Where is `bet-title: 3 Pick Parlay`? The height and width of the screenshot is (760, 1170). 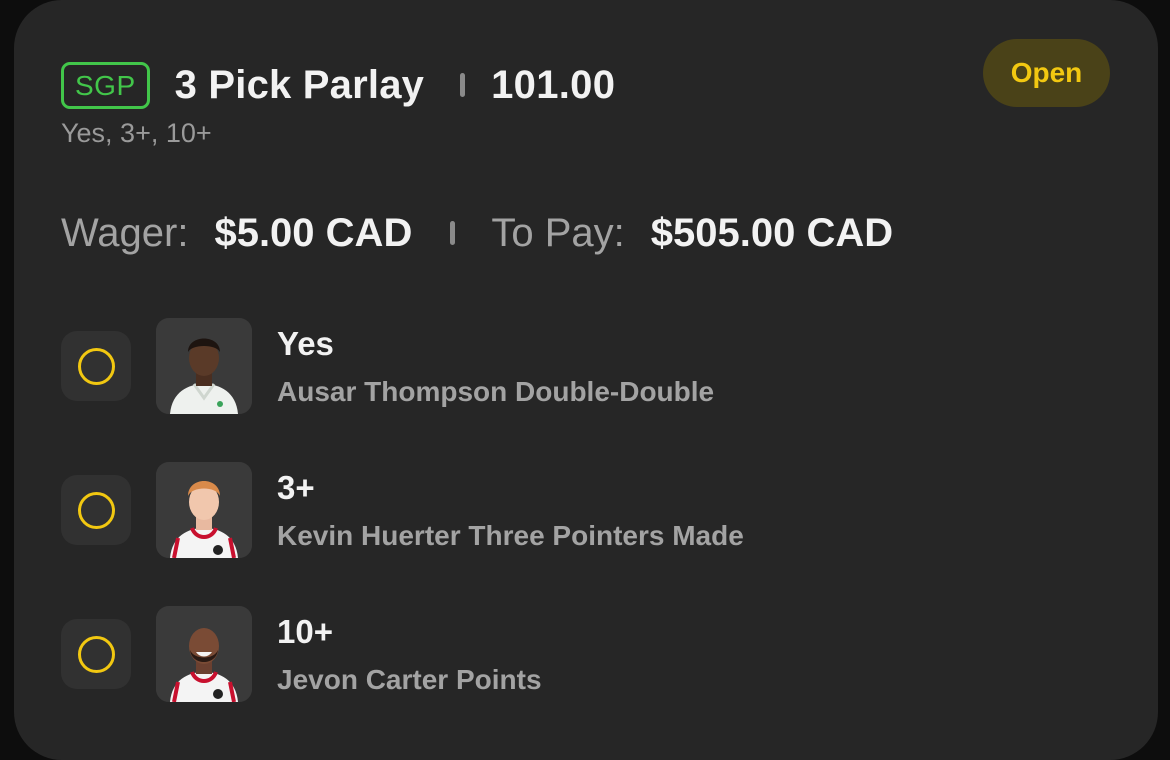
bet-title: 3 Pick Parlay is located at coordinates (299, 84).